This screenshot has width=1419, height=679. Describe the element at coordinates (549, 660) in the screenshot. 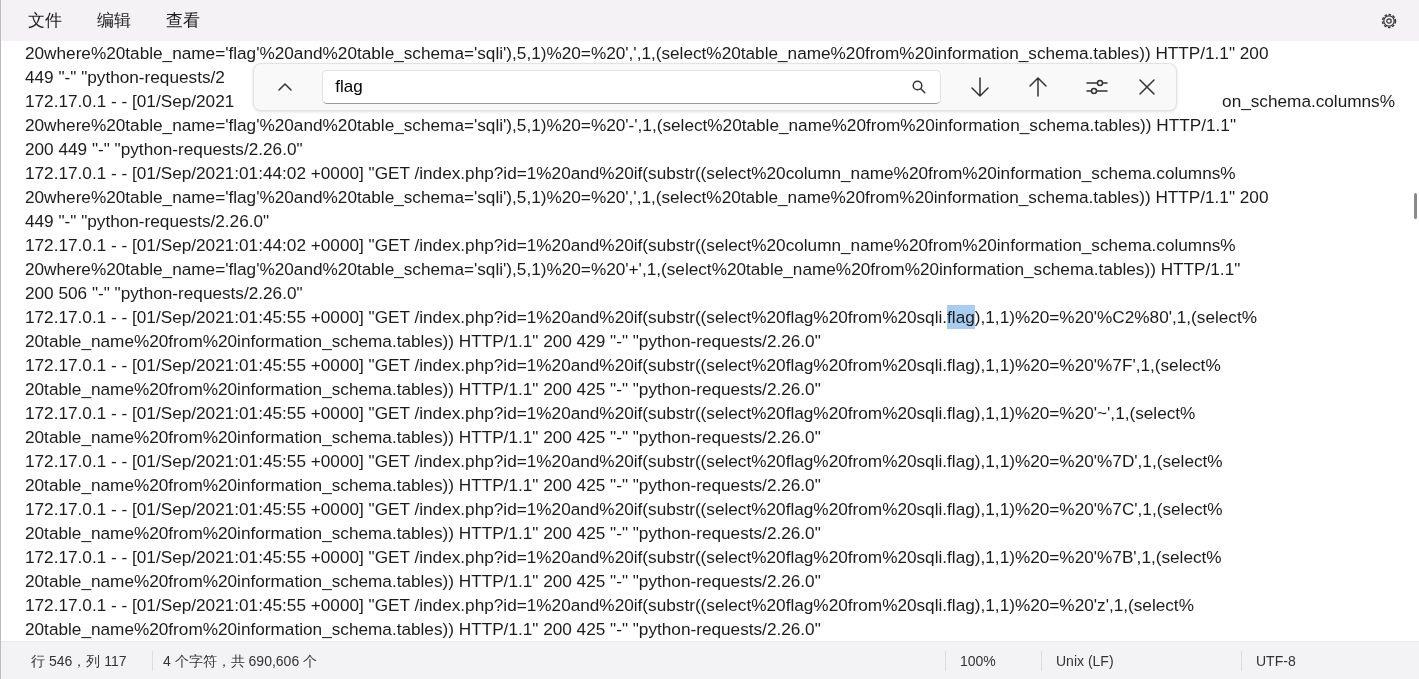

I see `character-count: 4 个字符，共 690,606 个` at that location.